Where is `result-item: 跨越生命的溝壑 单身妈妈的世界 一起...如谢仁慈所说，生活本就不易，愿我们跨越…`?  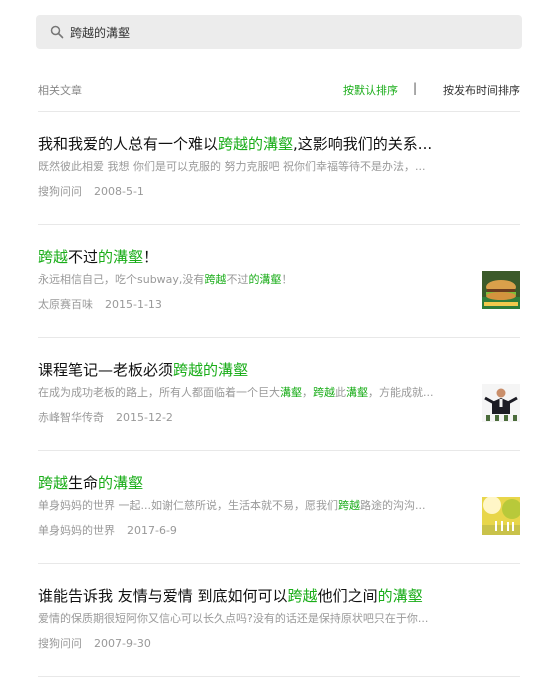 result-item: 跨越生命的溝壑 单身妈妈的世界 一起...如谢仁慈所说，生活本就不易，愿我们跨越… is located at coordinates (279, 506).